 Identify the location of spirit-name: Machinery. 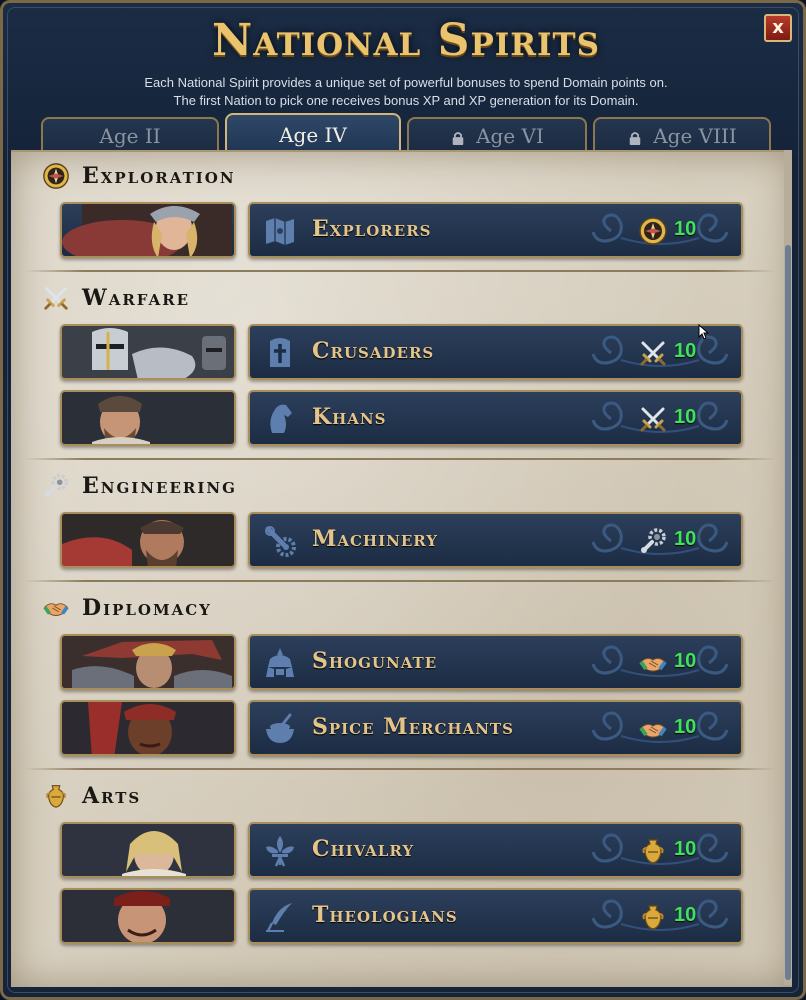
(375, 539).